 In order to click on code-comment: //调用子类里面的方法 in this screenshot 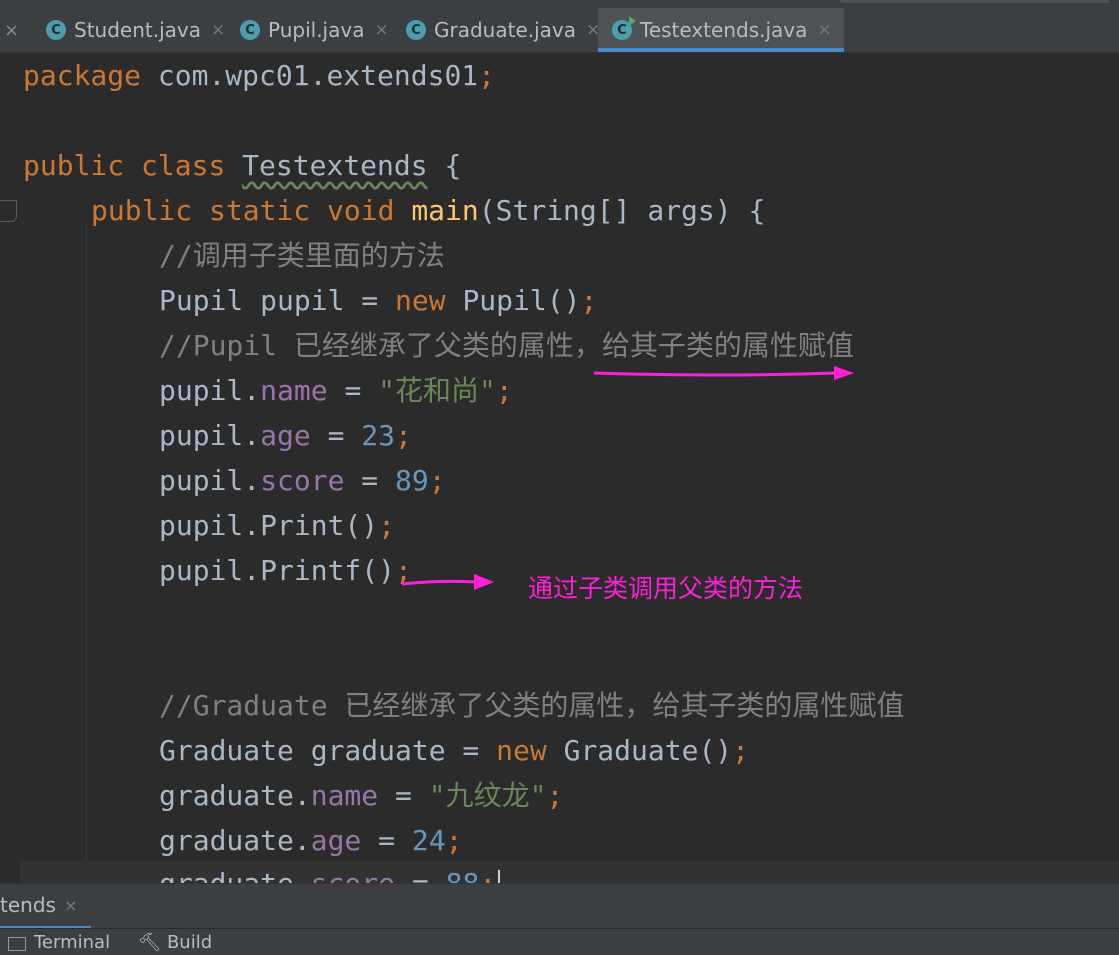, I will do `click(302, 255)`.